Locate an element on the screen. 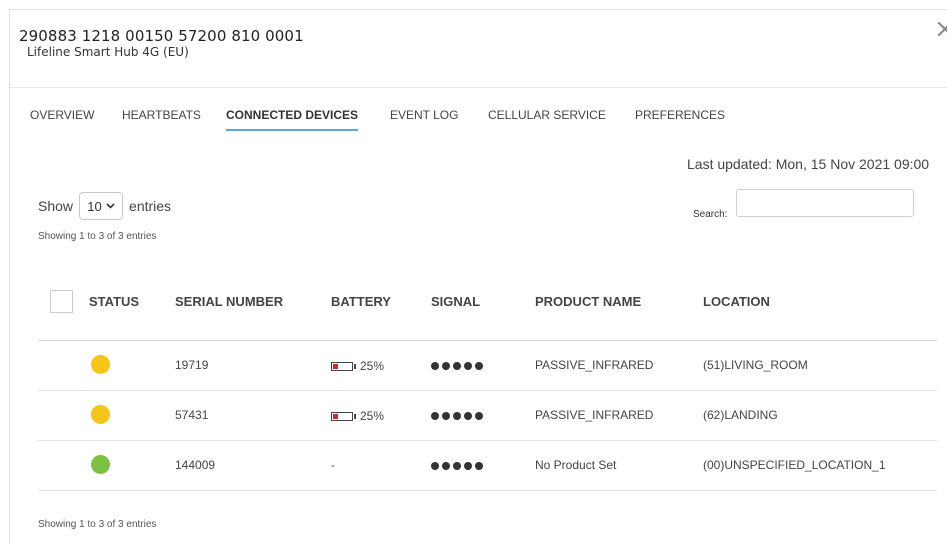 The height and width of the screenshot is (544, 947). location-cell: (62)LANDING is located at coordinates (740, 415).